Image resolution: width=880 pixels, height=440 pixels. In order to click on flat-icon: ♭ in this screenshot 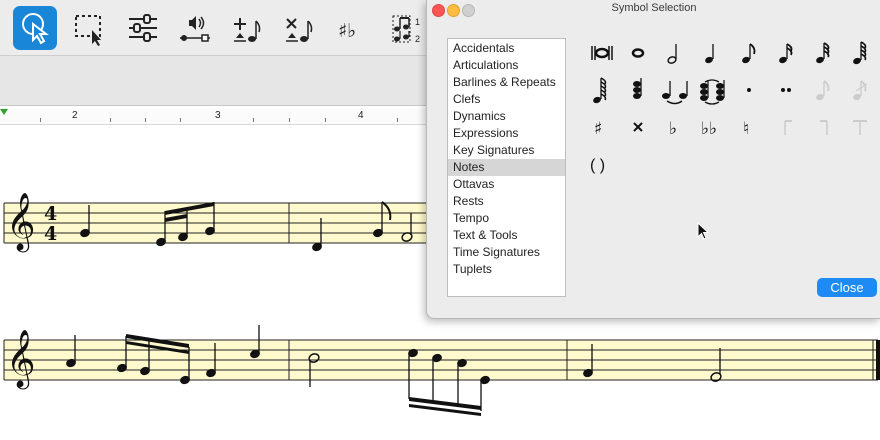, I will do `click(675, 127)`.